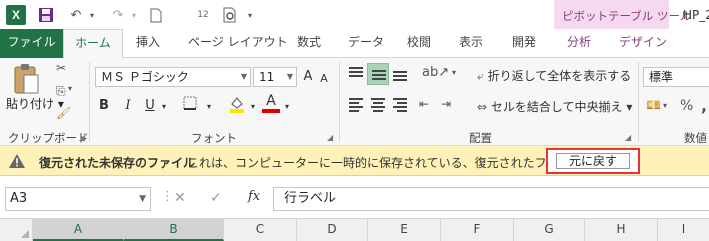  I want to click on column-header-f: F, so click(477, 230).